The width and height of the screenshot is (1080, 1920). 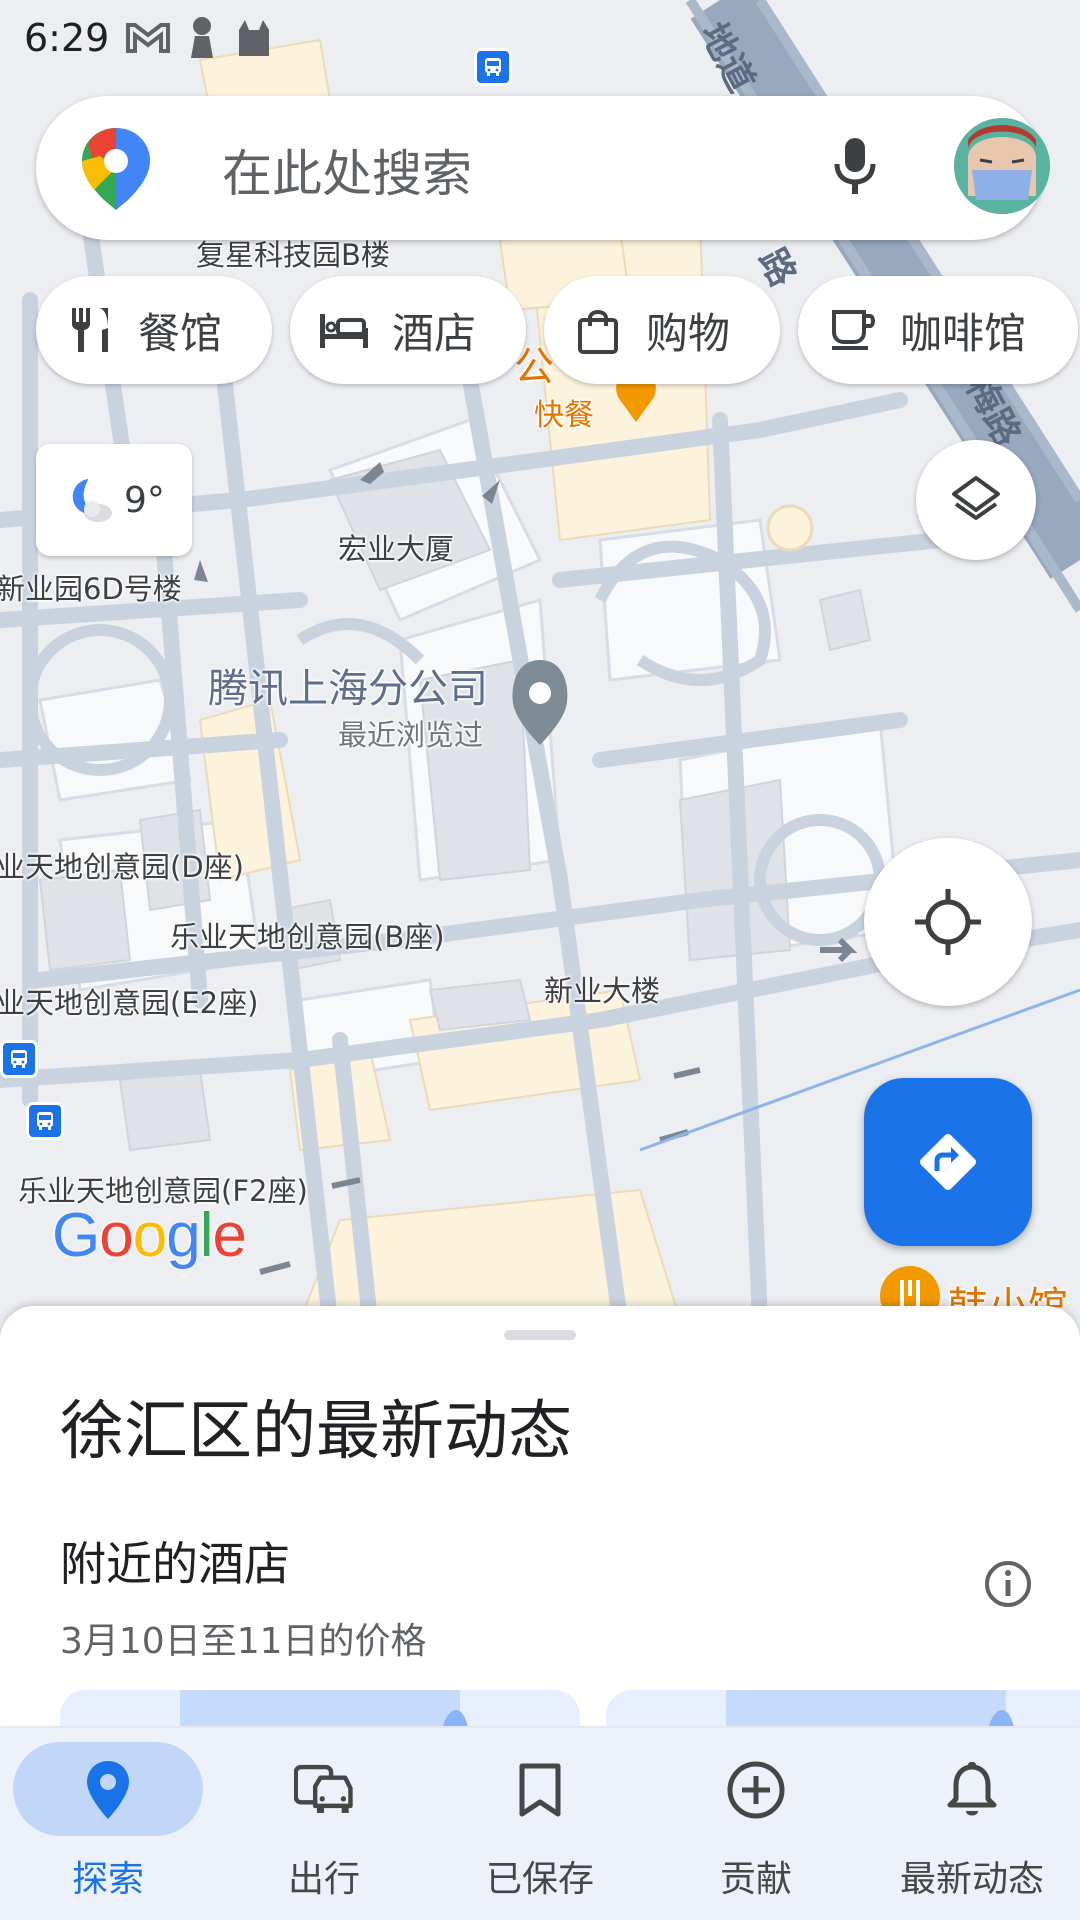 I want to click on notifications-bell-icon, so click(x=972, y=1790).